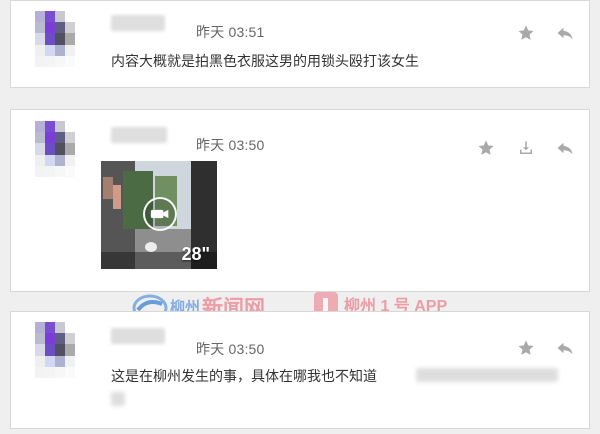 This screenshot has width=600, height=434. Describe the element at coordinates (195, 254) in the screenshot. I see `video-duration: 28"` at that location.